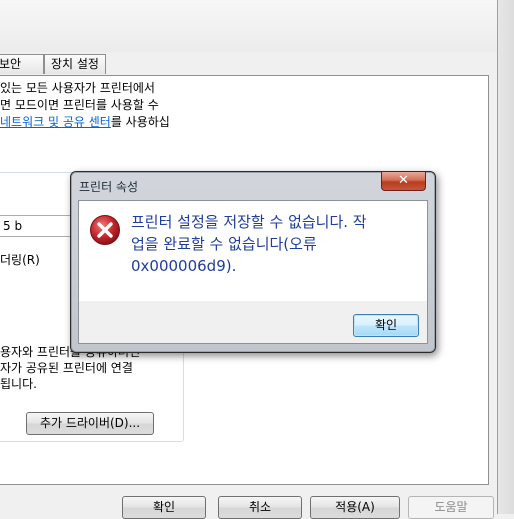  Describe the element at coordinates (260, 507) in the screenshot. I see `cancel-button: 취소` at that location.